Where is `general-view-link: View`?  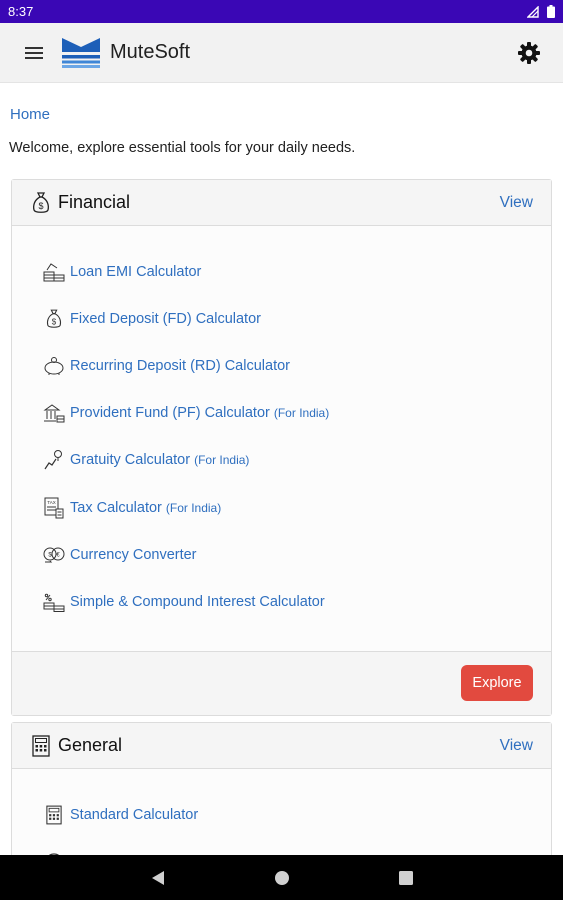 general-view-link: View is located at coordinates (516, 746).